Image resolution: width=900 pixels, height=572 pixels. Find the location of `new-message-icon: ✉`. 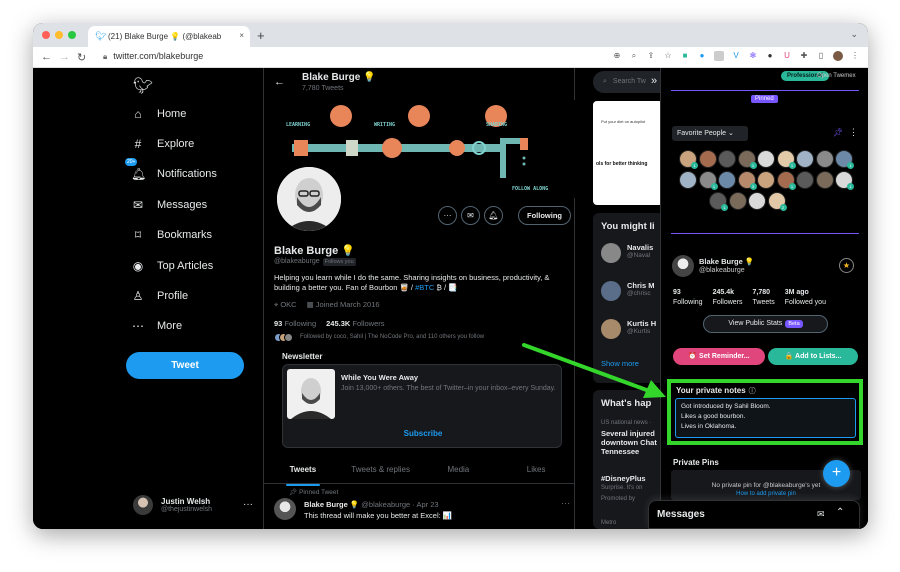

new-message-icon: ✉ is located at coordinates (821, 514).